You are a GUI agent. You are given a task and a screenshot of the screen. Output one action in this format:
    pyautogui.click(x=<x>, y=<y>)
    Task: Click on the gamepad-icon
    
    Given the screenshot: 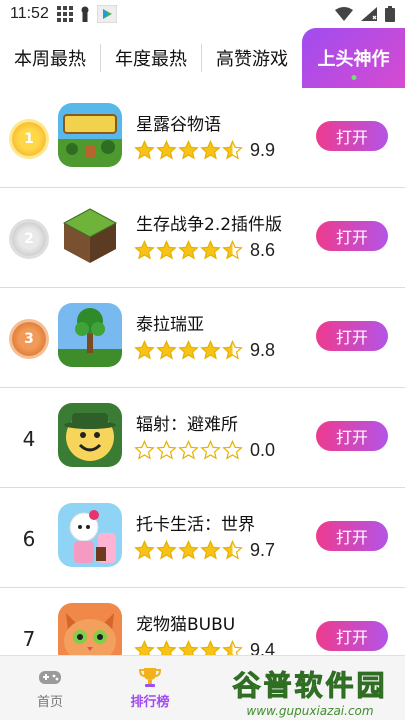 What is the action you would take?
    pyautogui.click(x=50, y=677)
    